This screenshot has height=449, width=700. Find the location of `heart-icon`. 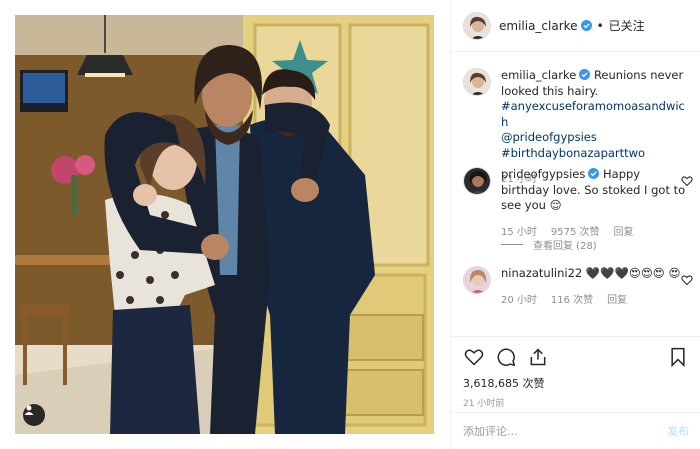

heart-icon is located at coordinates (474, 357).